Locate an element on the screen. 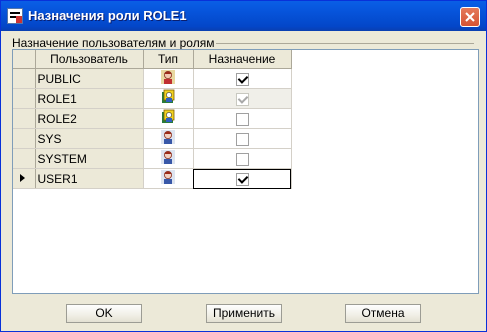  table-row: PUBLIC is located at coordinates (245, 78).